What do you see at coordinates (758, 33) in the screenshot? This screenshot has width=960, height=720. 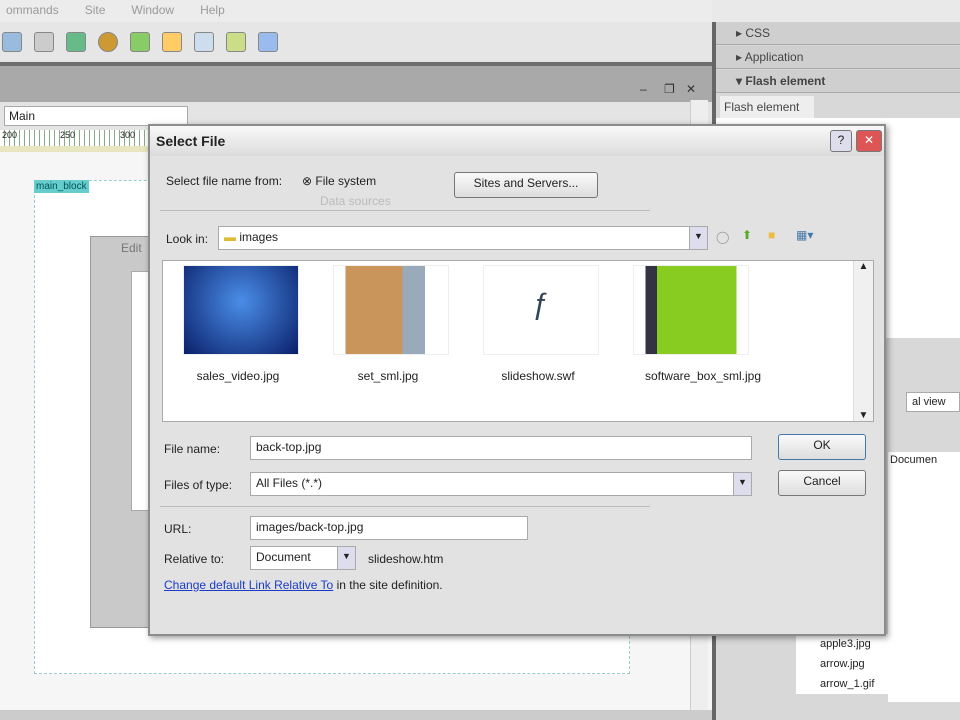 I see `panel-css-label: CSS` at bounding box center [758, 33].